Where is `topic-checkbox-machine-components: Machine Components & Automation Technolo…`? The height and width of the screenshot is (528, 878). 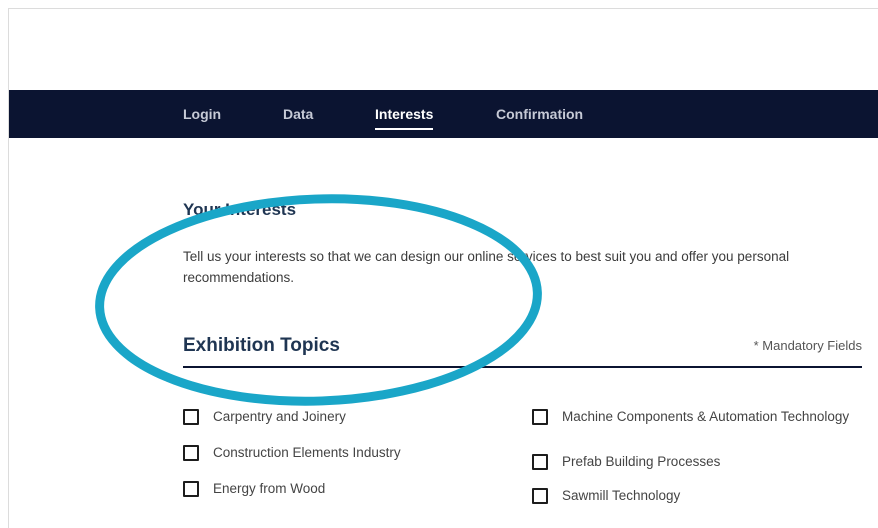
topic-checkbox-machine-components: Machine Components & Automation Technolo… is located at coordinates (697, 416).